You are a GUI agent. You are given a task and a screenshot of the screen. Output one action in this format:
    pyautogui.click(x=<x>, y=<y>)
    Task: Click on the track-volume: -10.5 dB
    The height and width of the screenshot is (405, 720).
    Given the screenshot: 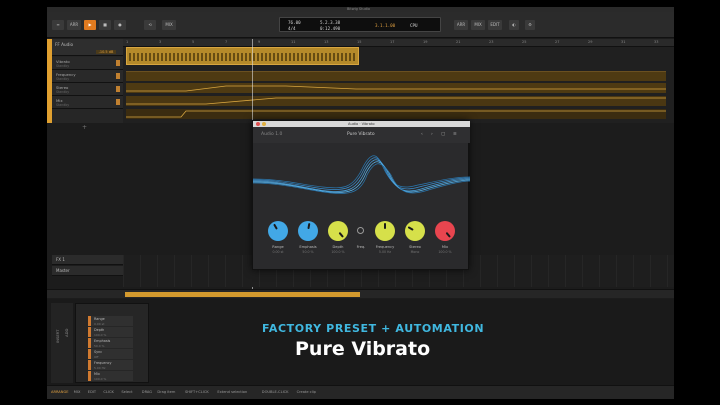 What is the action you would take?
    pyautogui.click(x=106, y=52)
    